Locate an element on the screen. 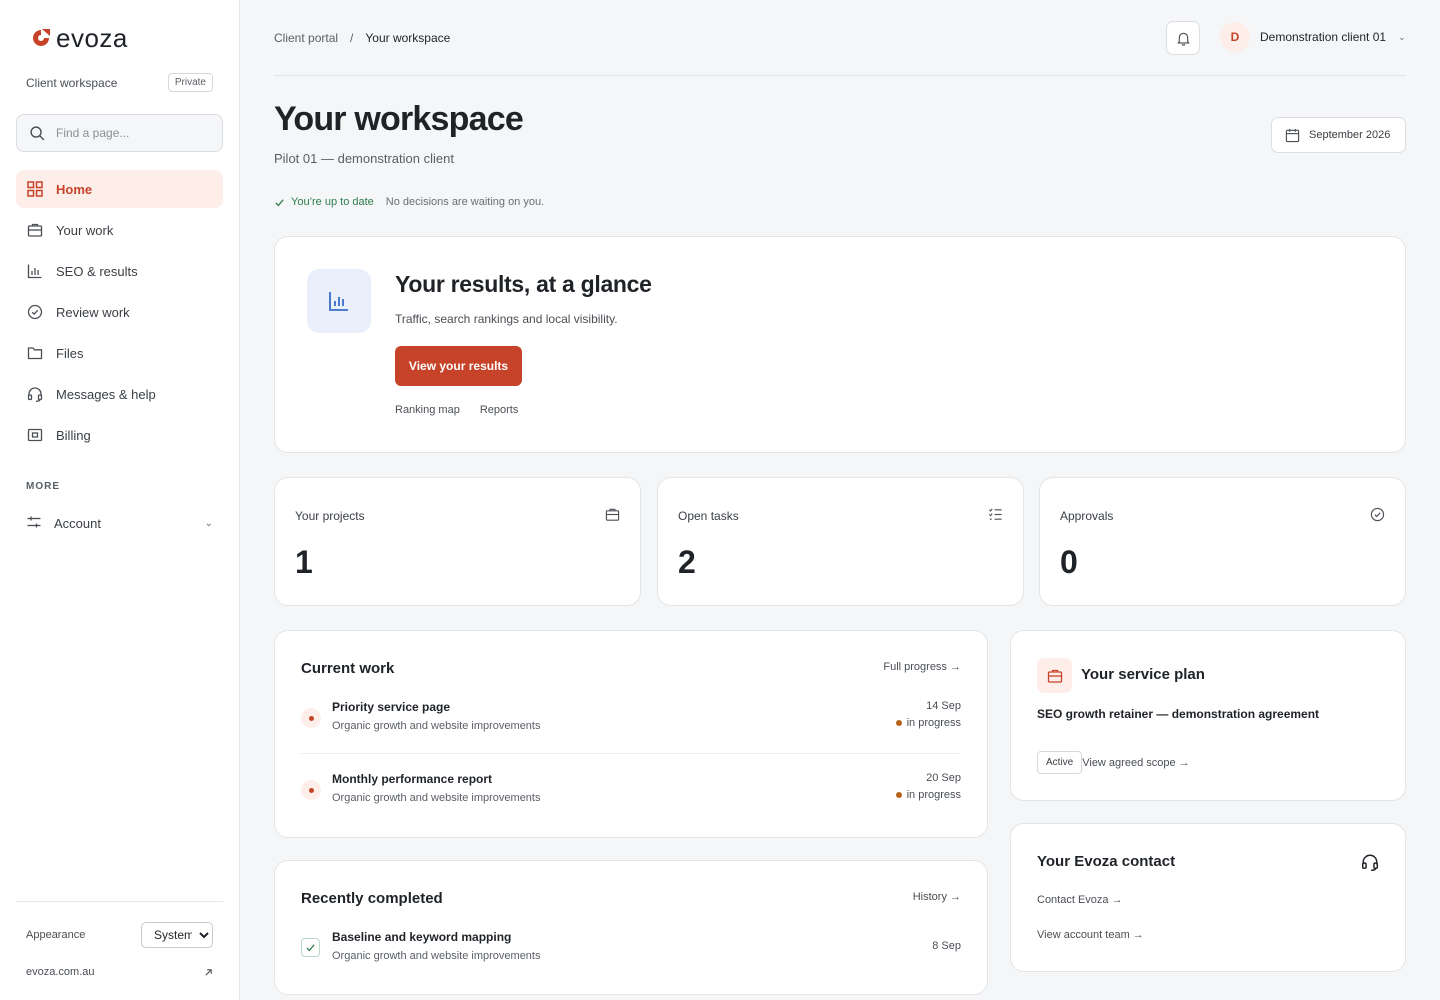 This screenshot has width=1440, height=1000. checklist-icon is located at coordinates (995, 516).